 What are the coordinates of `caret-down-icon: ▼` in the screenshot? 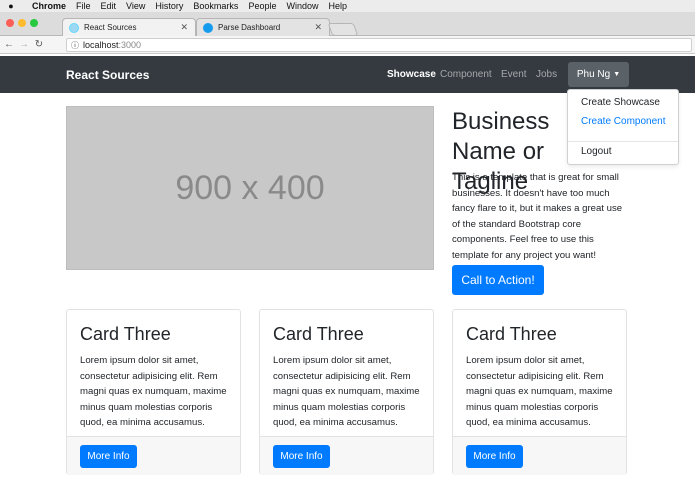 It's located at (617, 74).